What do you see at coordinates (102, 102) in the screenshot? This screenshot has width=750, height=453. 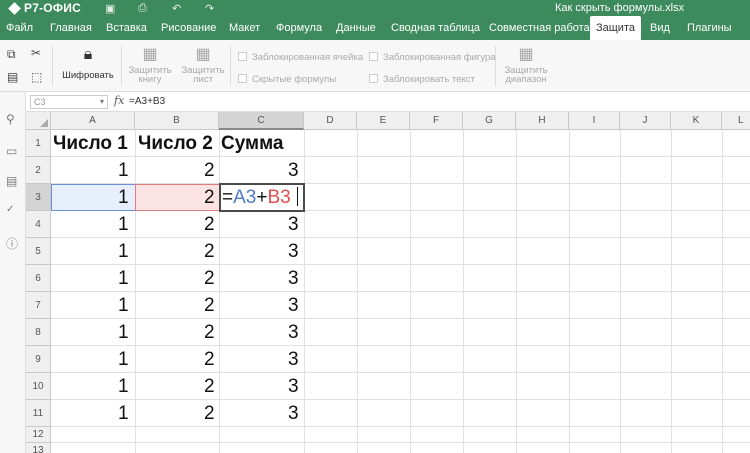 I see `chevron-down-icon: ▾` at bounding box center [102, 102].